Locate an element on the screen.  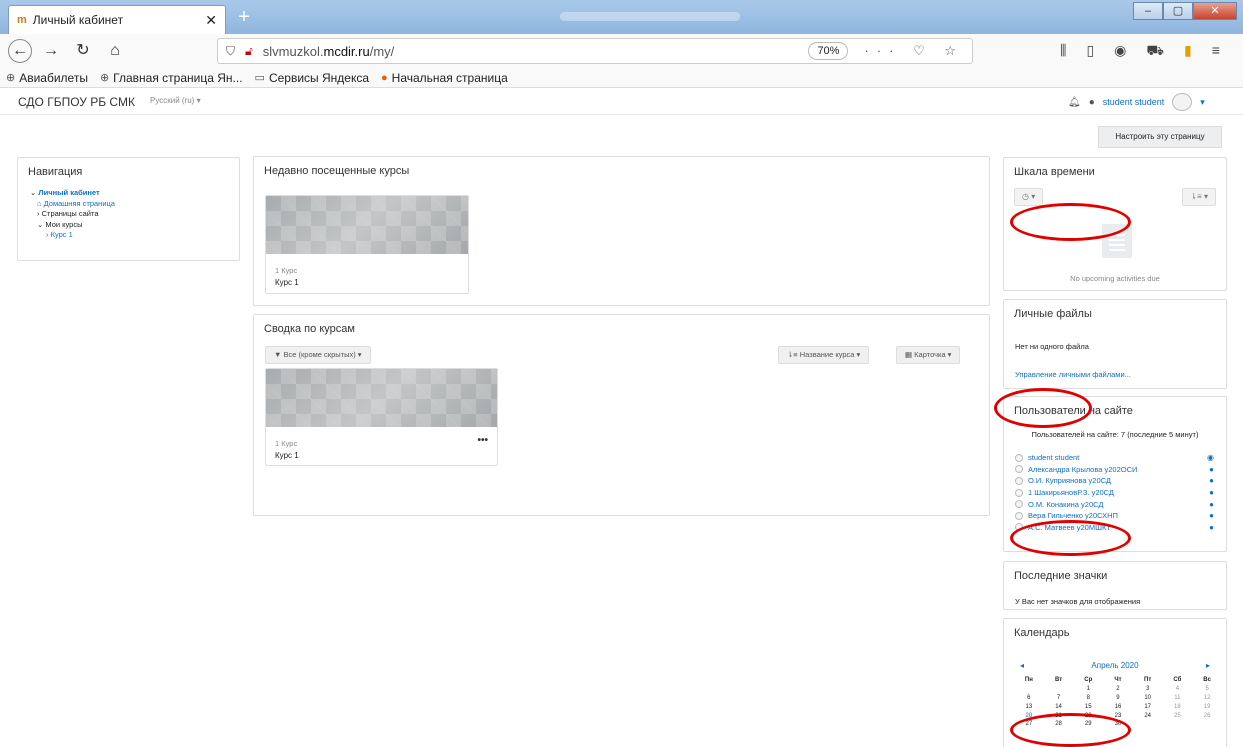
calendar-day: 20 is located at coordinates (1029, 715).